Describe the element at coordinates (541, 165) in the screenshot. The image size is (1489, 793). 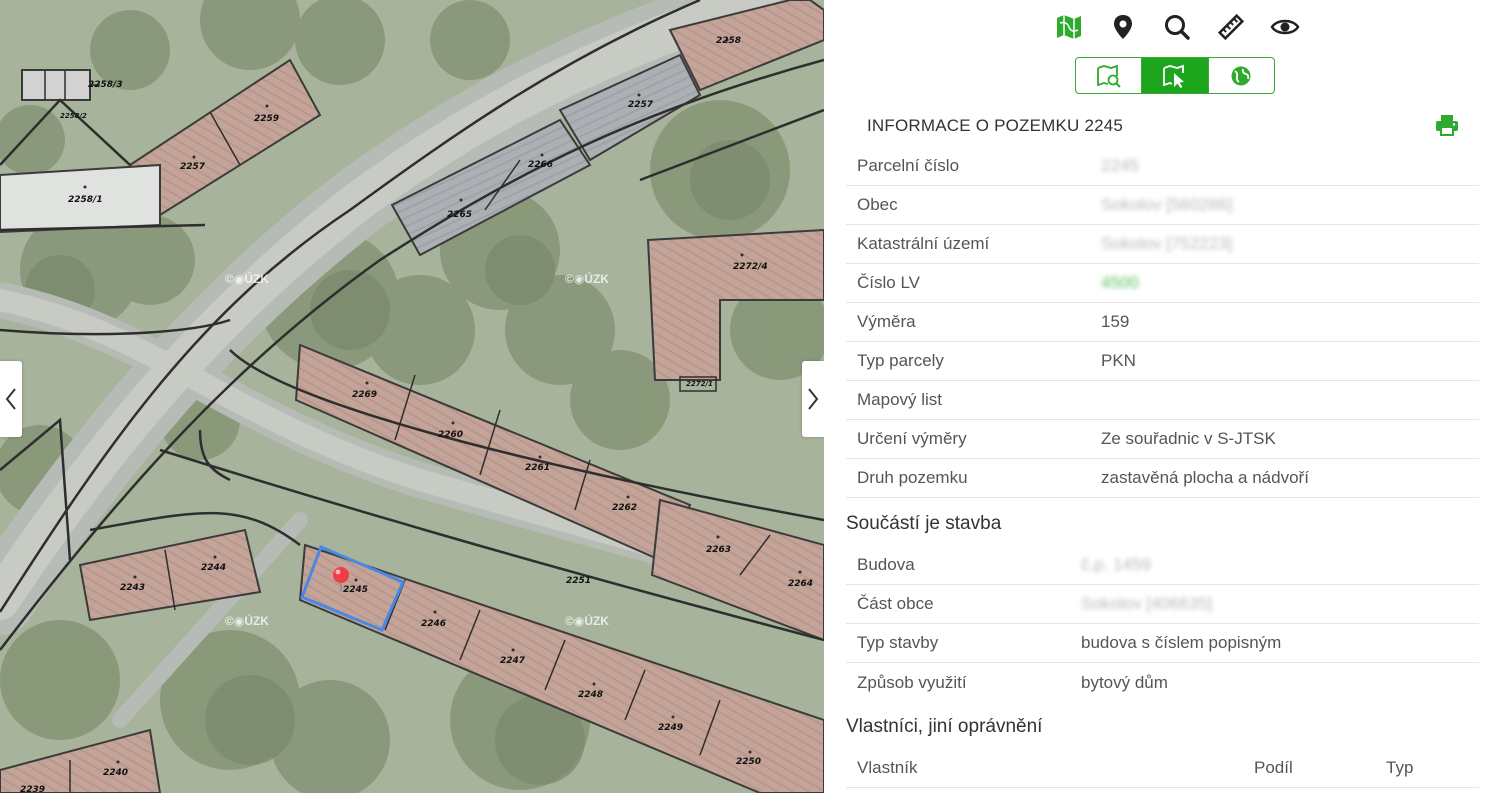
I see `parcel-label: 2266` at that location.